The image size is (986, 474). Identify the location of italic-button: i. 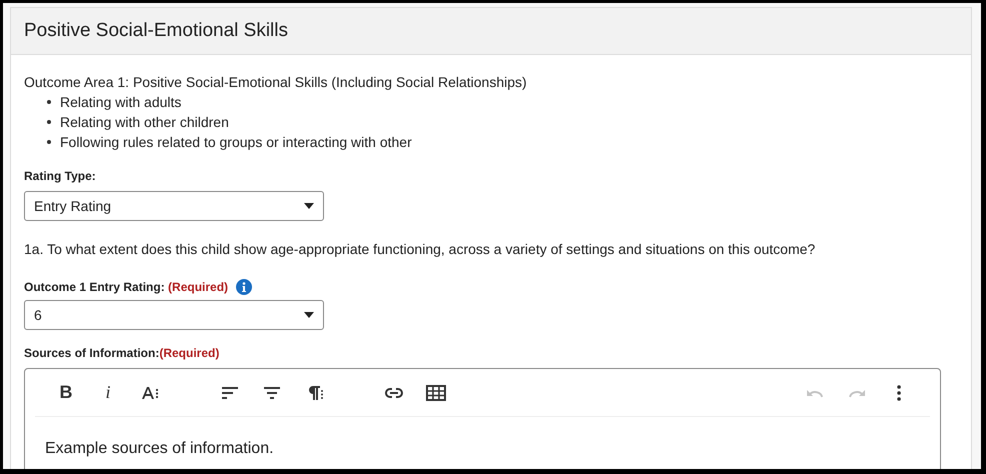
(108, 393).